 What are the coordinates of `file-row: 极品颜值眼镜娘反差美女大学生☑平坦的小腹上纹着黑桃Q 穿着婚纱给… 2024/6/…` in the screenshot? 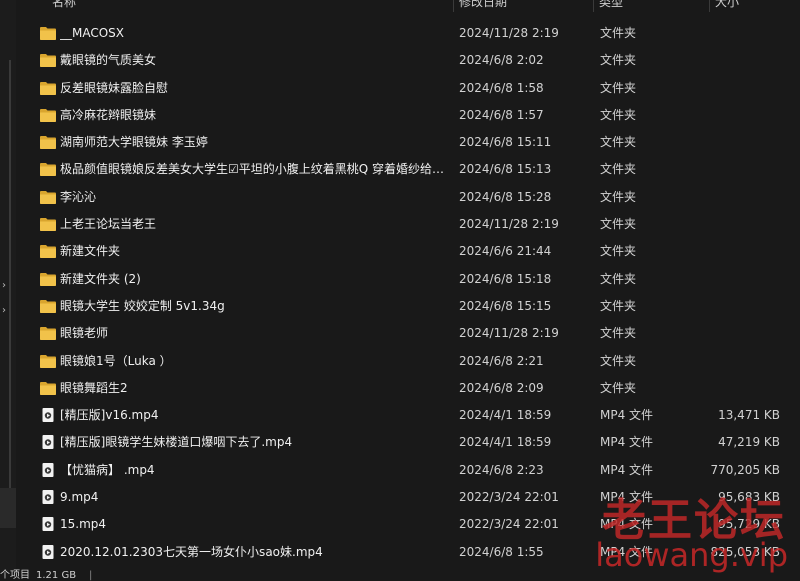 It's located at (408, 169).